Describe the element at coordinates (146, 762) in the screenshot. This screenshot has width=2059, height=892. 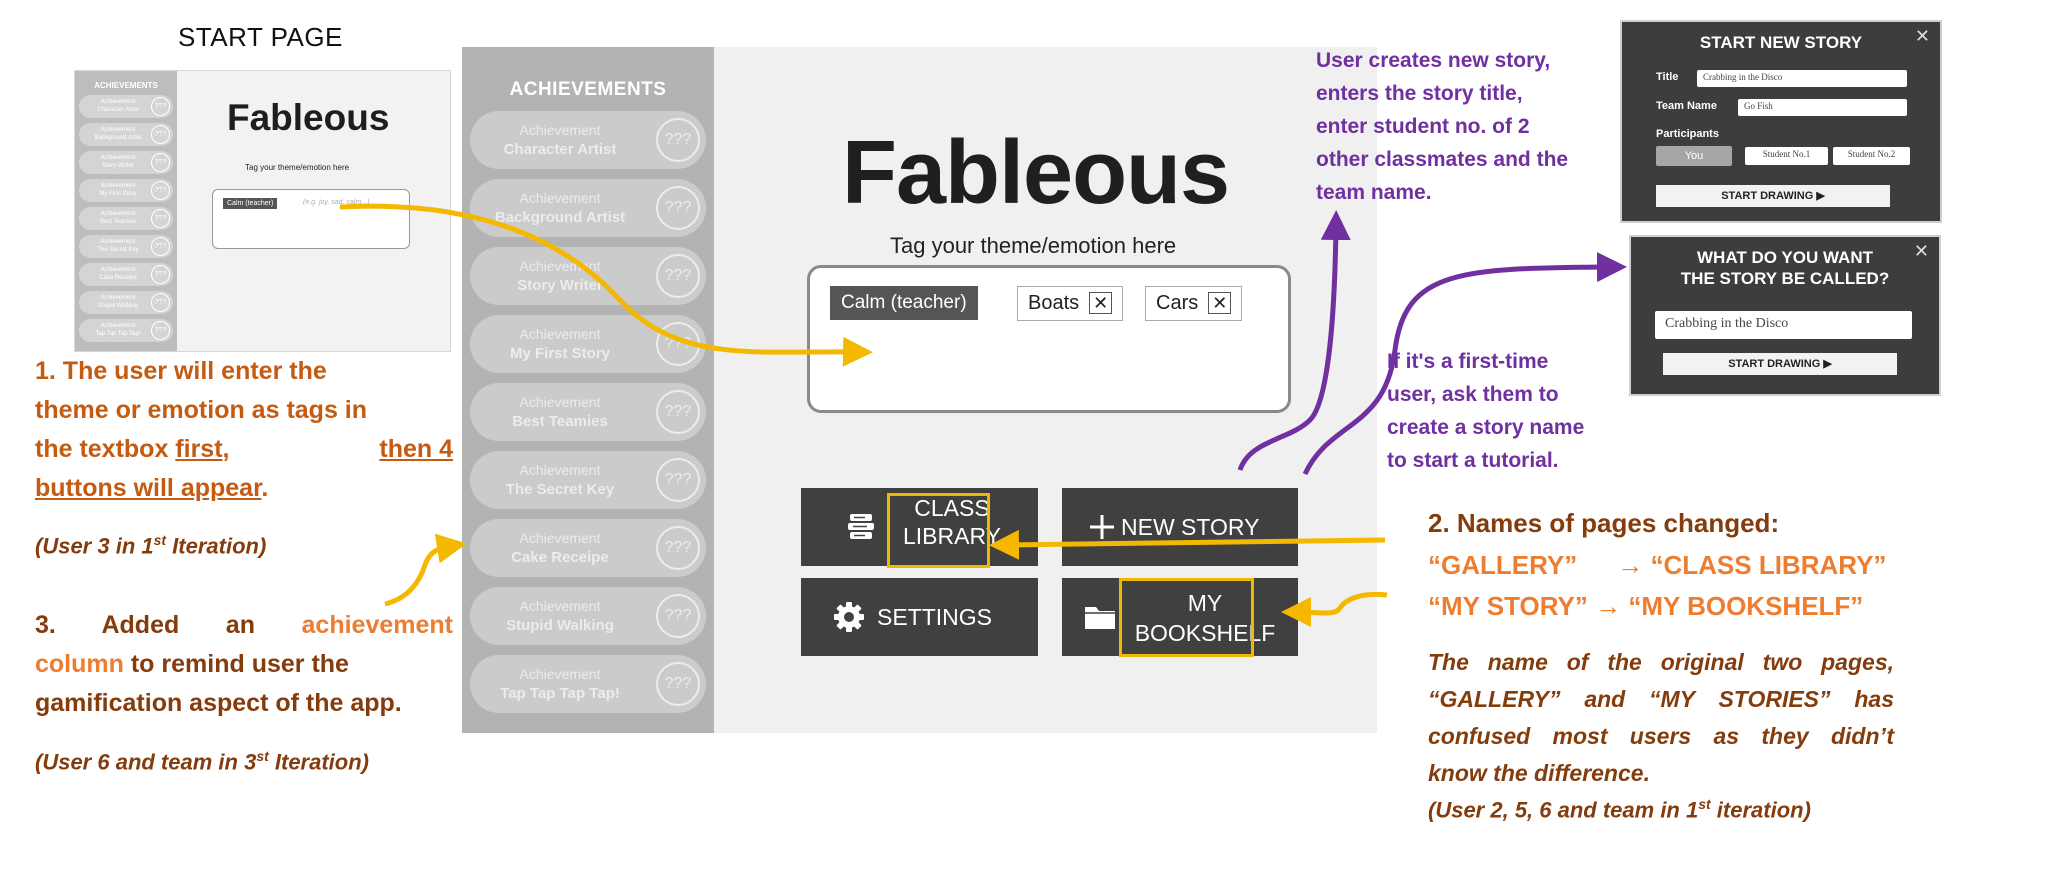
I see `annotation-text: (User 6 and team in 3` at that location.